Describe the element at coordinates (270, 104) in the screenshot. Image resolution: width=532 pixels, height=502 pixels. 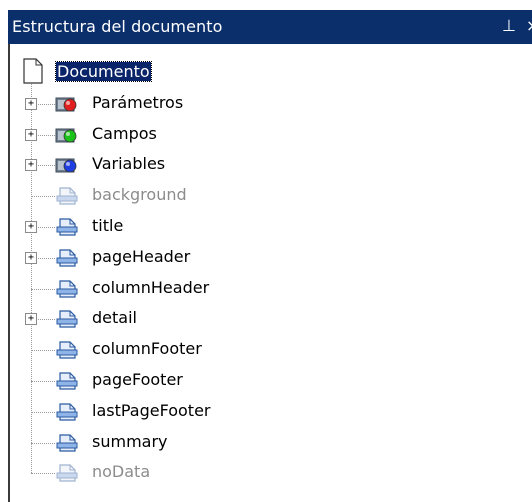
I see `tree-item-parametros: + Parámetros` at that location.